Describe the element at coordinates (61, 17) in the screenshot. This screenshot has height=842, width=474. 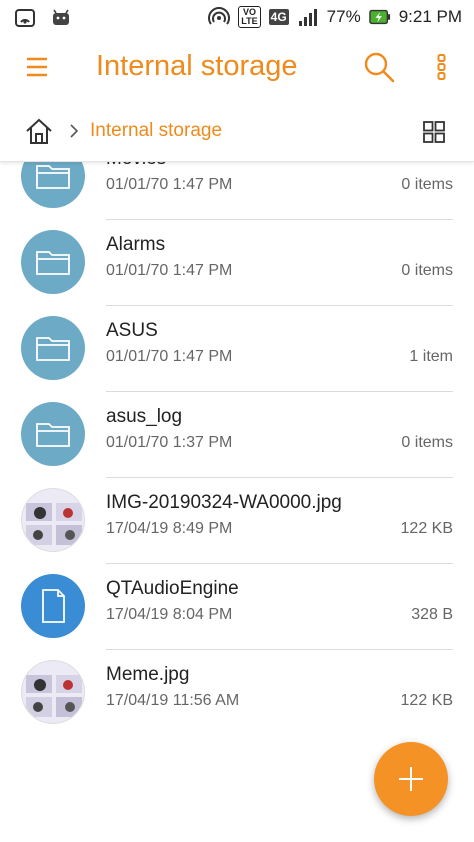
I see `android-icon` at that location.